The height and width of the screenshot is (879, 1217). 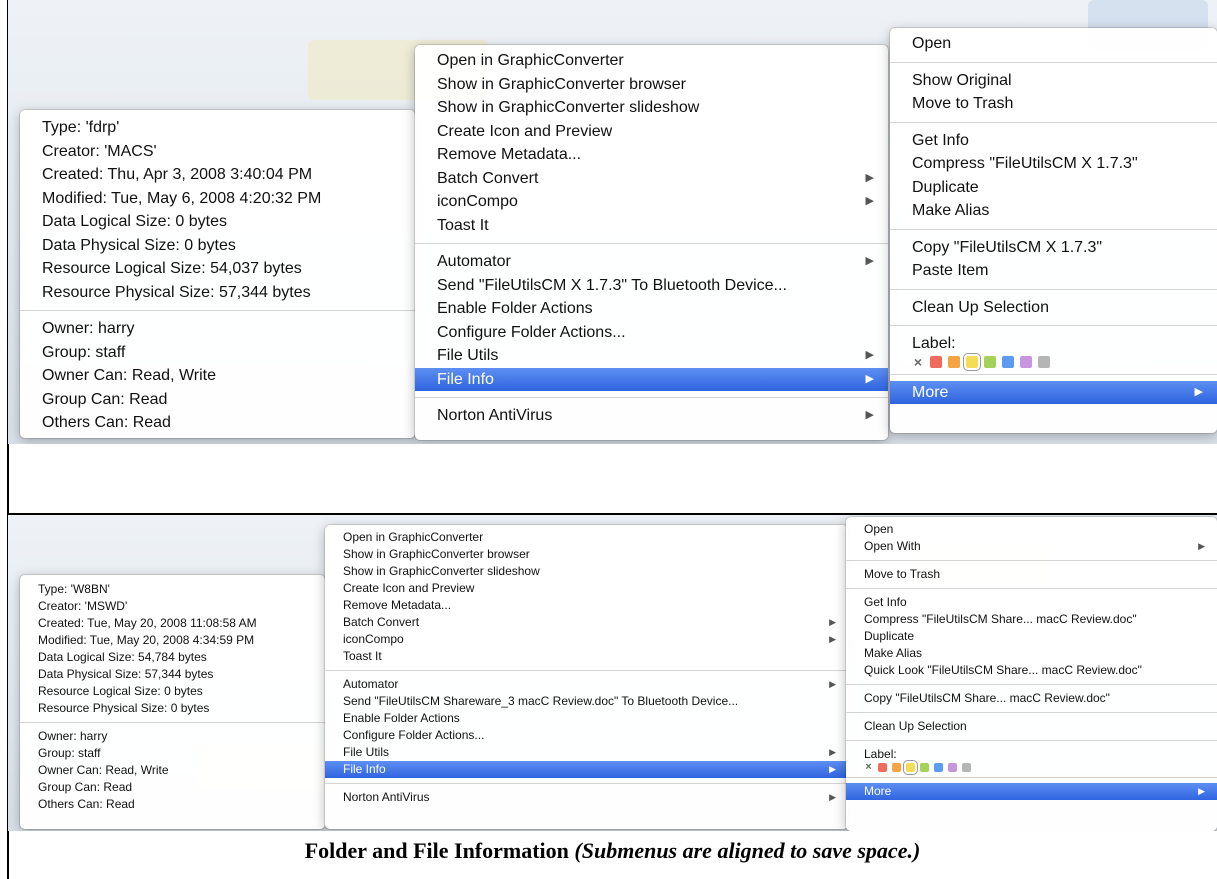 What do you see at coordinates (120, 691) in the screenshot?
I see `info-text: Resource Logical Size: 0 bytes` at bounding box center [120, 691].